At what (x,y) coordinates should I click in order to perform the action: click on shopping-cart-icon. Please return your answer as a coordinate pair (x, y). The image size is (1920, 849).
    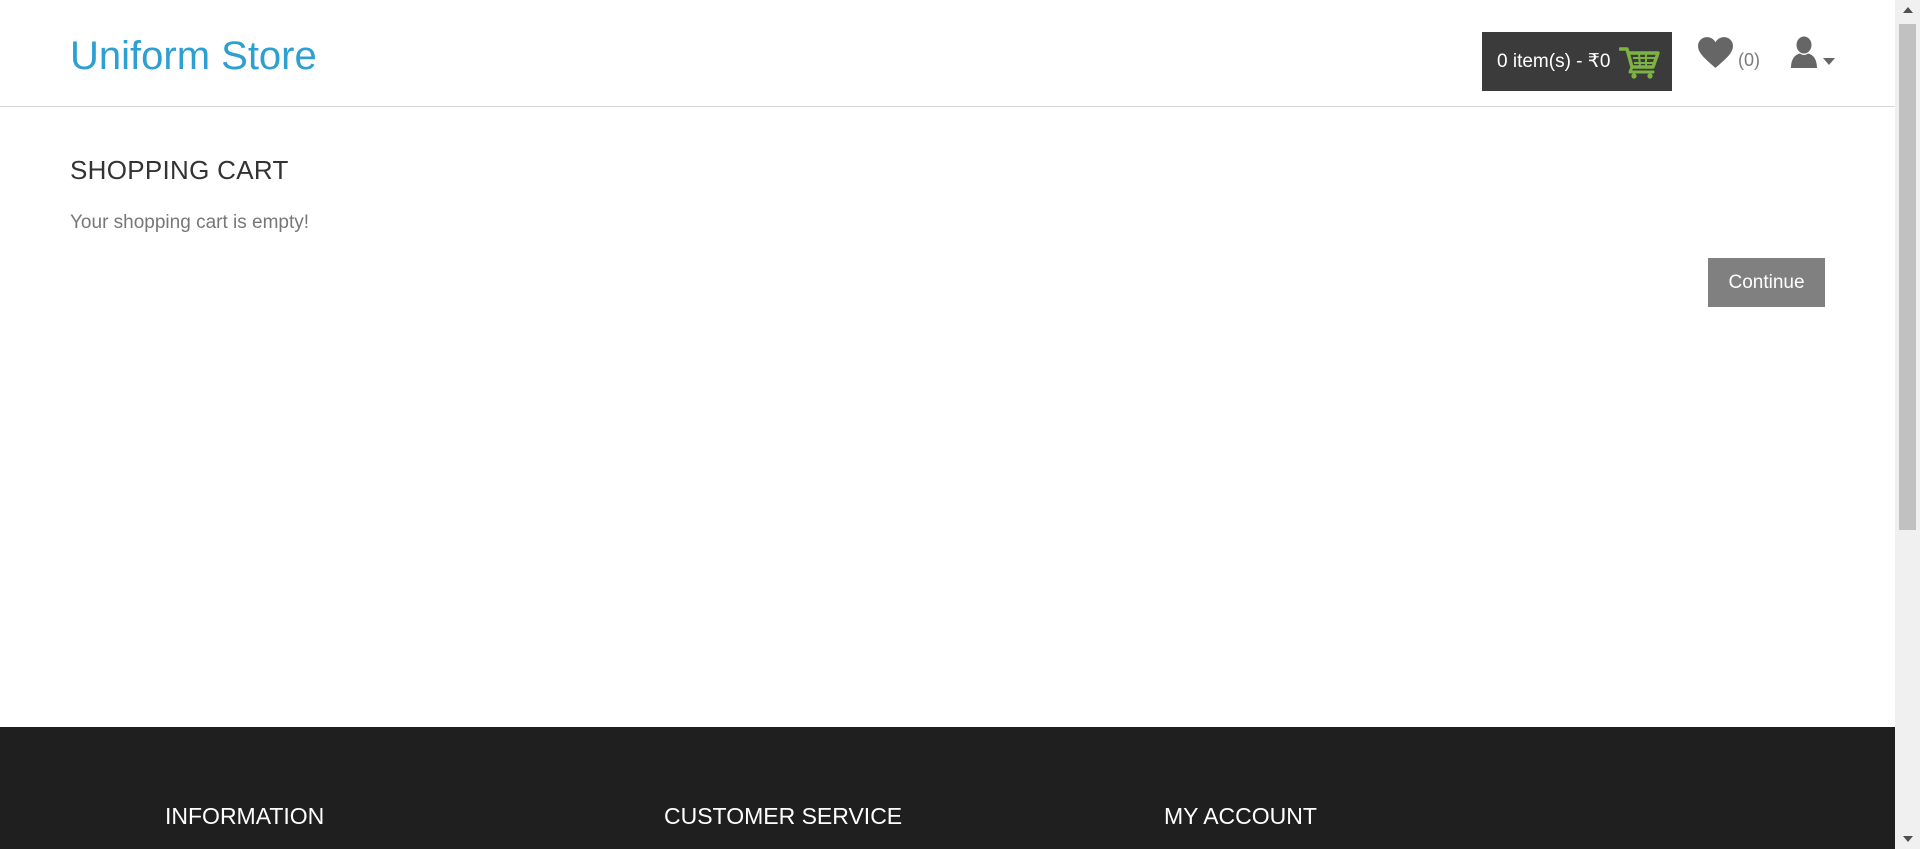
    Looking at the image, I should click on (1640, 62).